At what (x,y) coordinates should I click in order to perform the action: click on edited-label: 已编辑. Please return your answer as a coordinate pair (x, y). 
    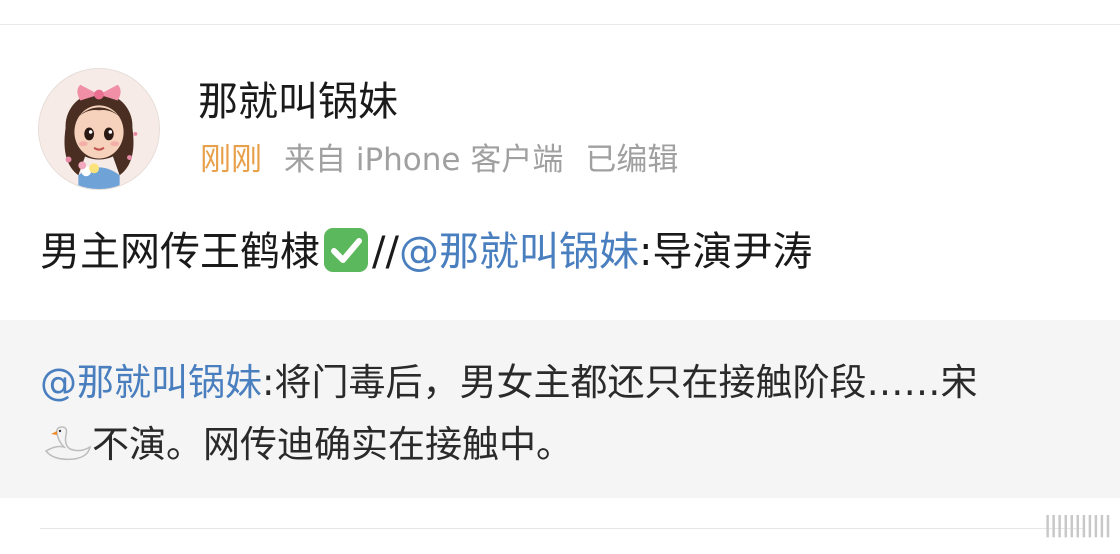
    Looking at the image, I should click on (631, 160).